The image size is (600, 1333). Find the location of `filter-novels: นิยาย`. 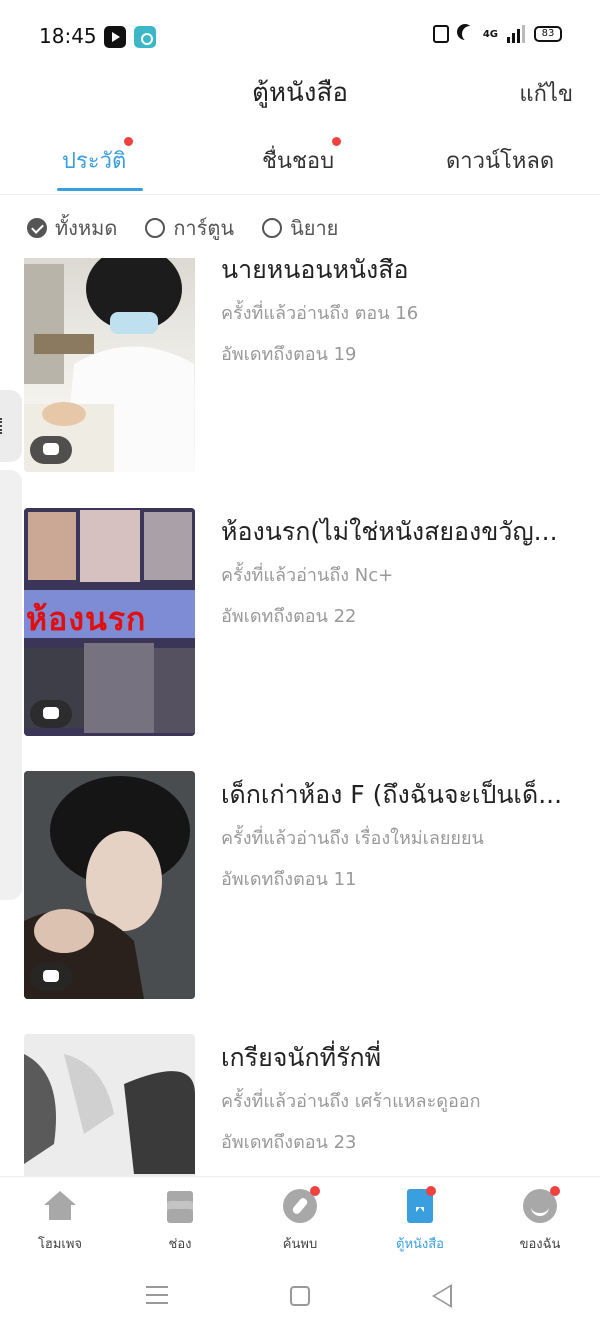

filter-novels: นิยาย is located at coordinates (300, 228).